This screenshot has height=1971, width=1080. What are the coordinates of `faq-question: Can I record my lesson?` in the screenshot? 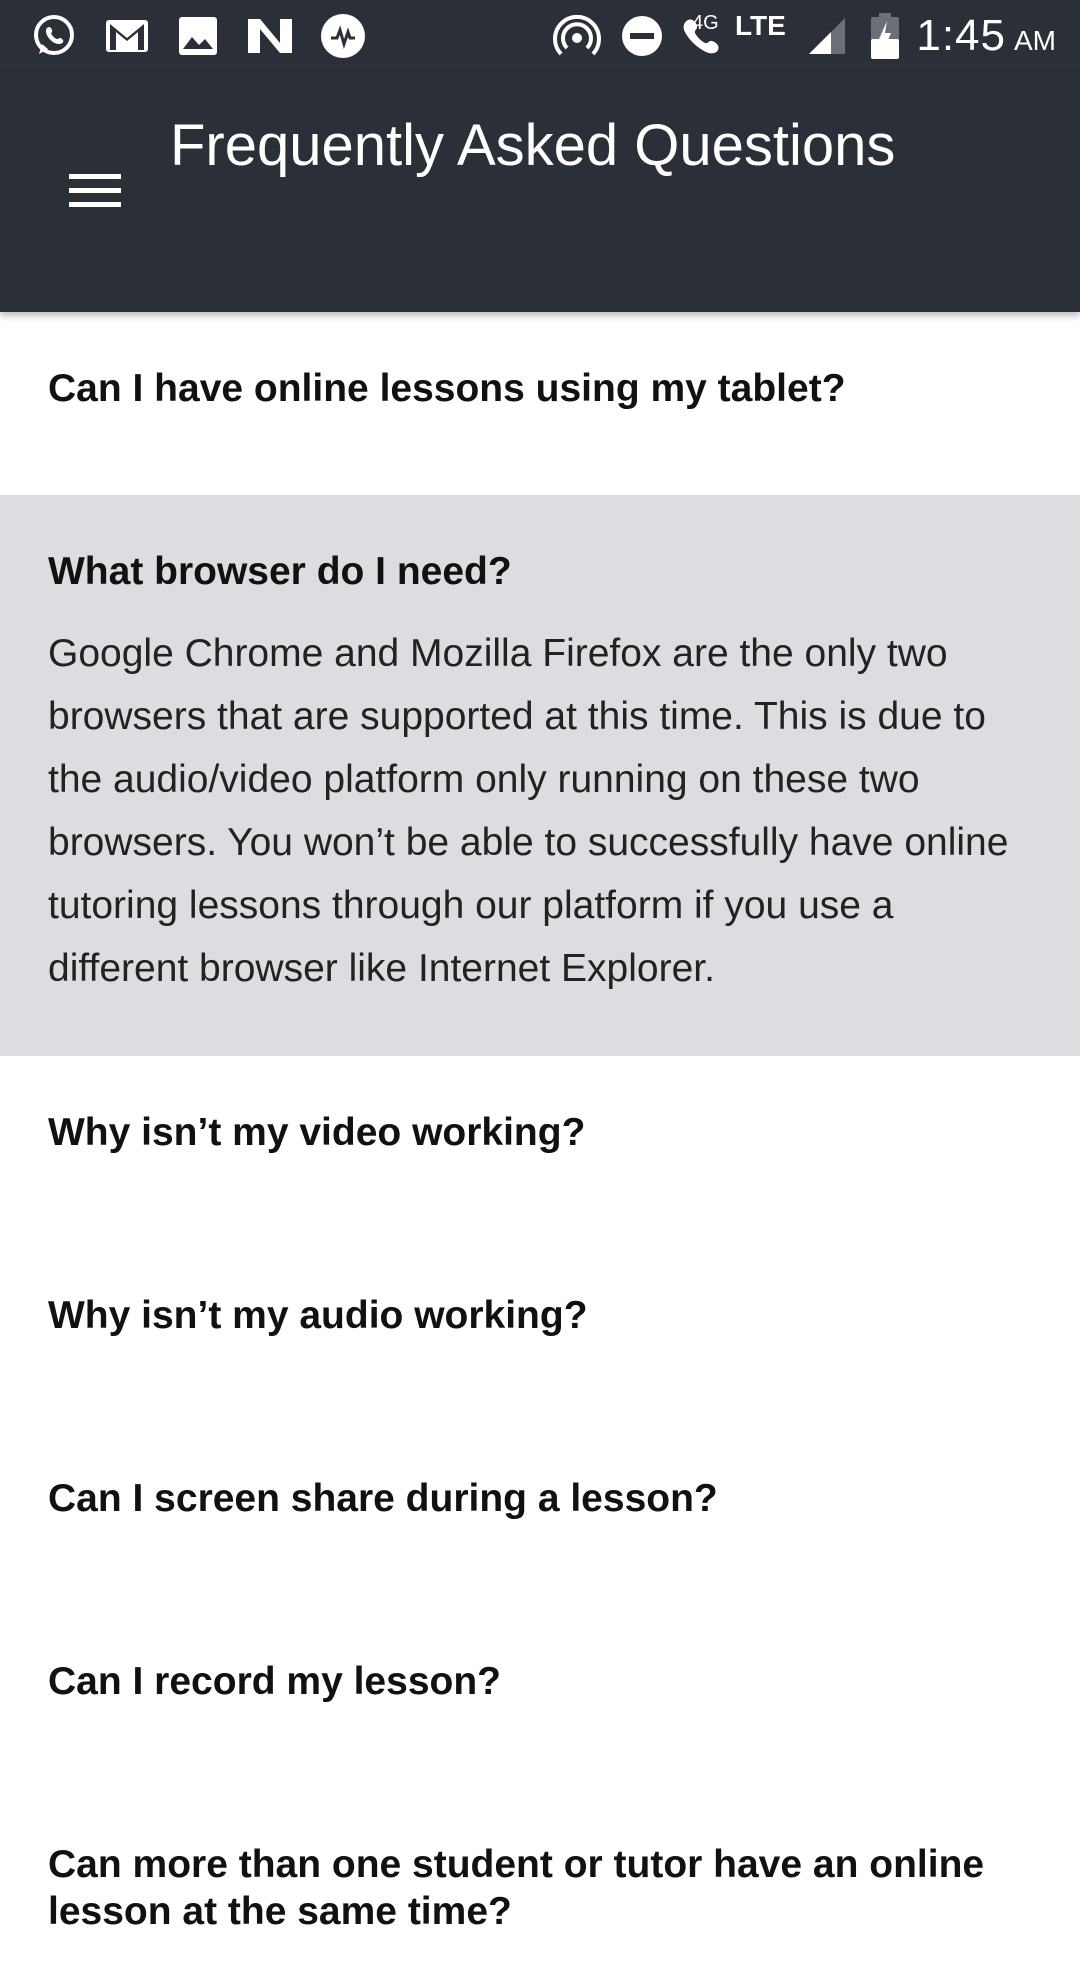 It's located at (274, 1681).